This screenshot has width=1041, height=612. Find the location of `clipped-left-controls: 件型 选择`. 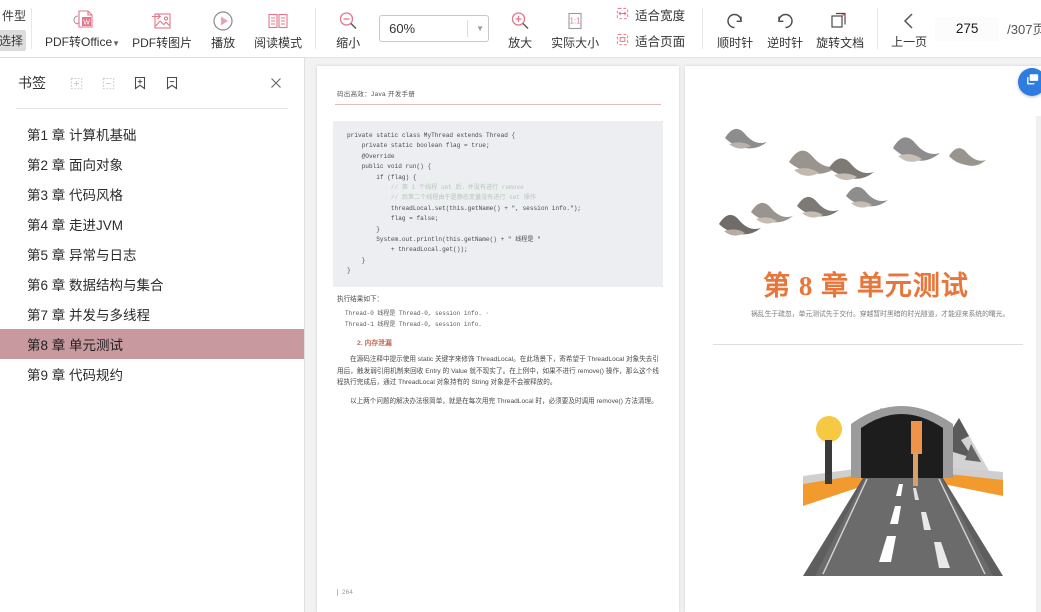

clipped-left-controls: 件型 选择 is located at coordinates (14, 28).